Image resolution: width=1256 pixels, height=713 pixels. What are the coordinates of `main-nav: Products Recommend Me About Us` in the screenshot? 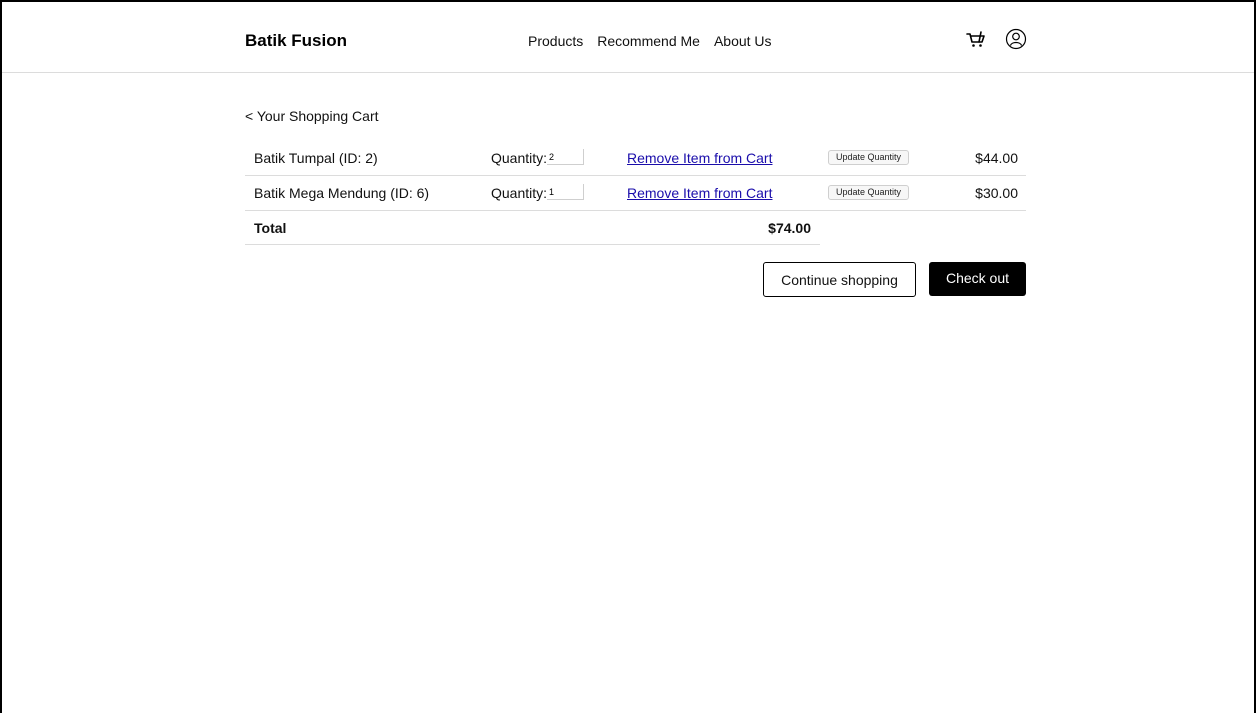 It's located at (650, 41).